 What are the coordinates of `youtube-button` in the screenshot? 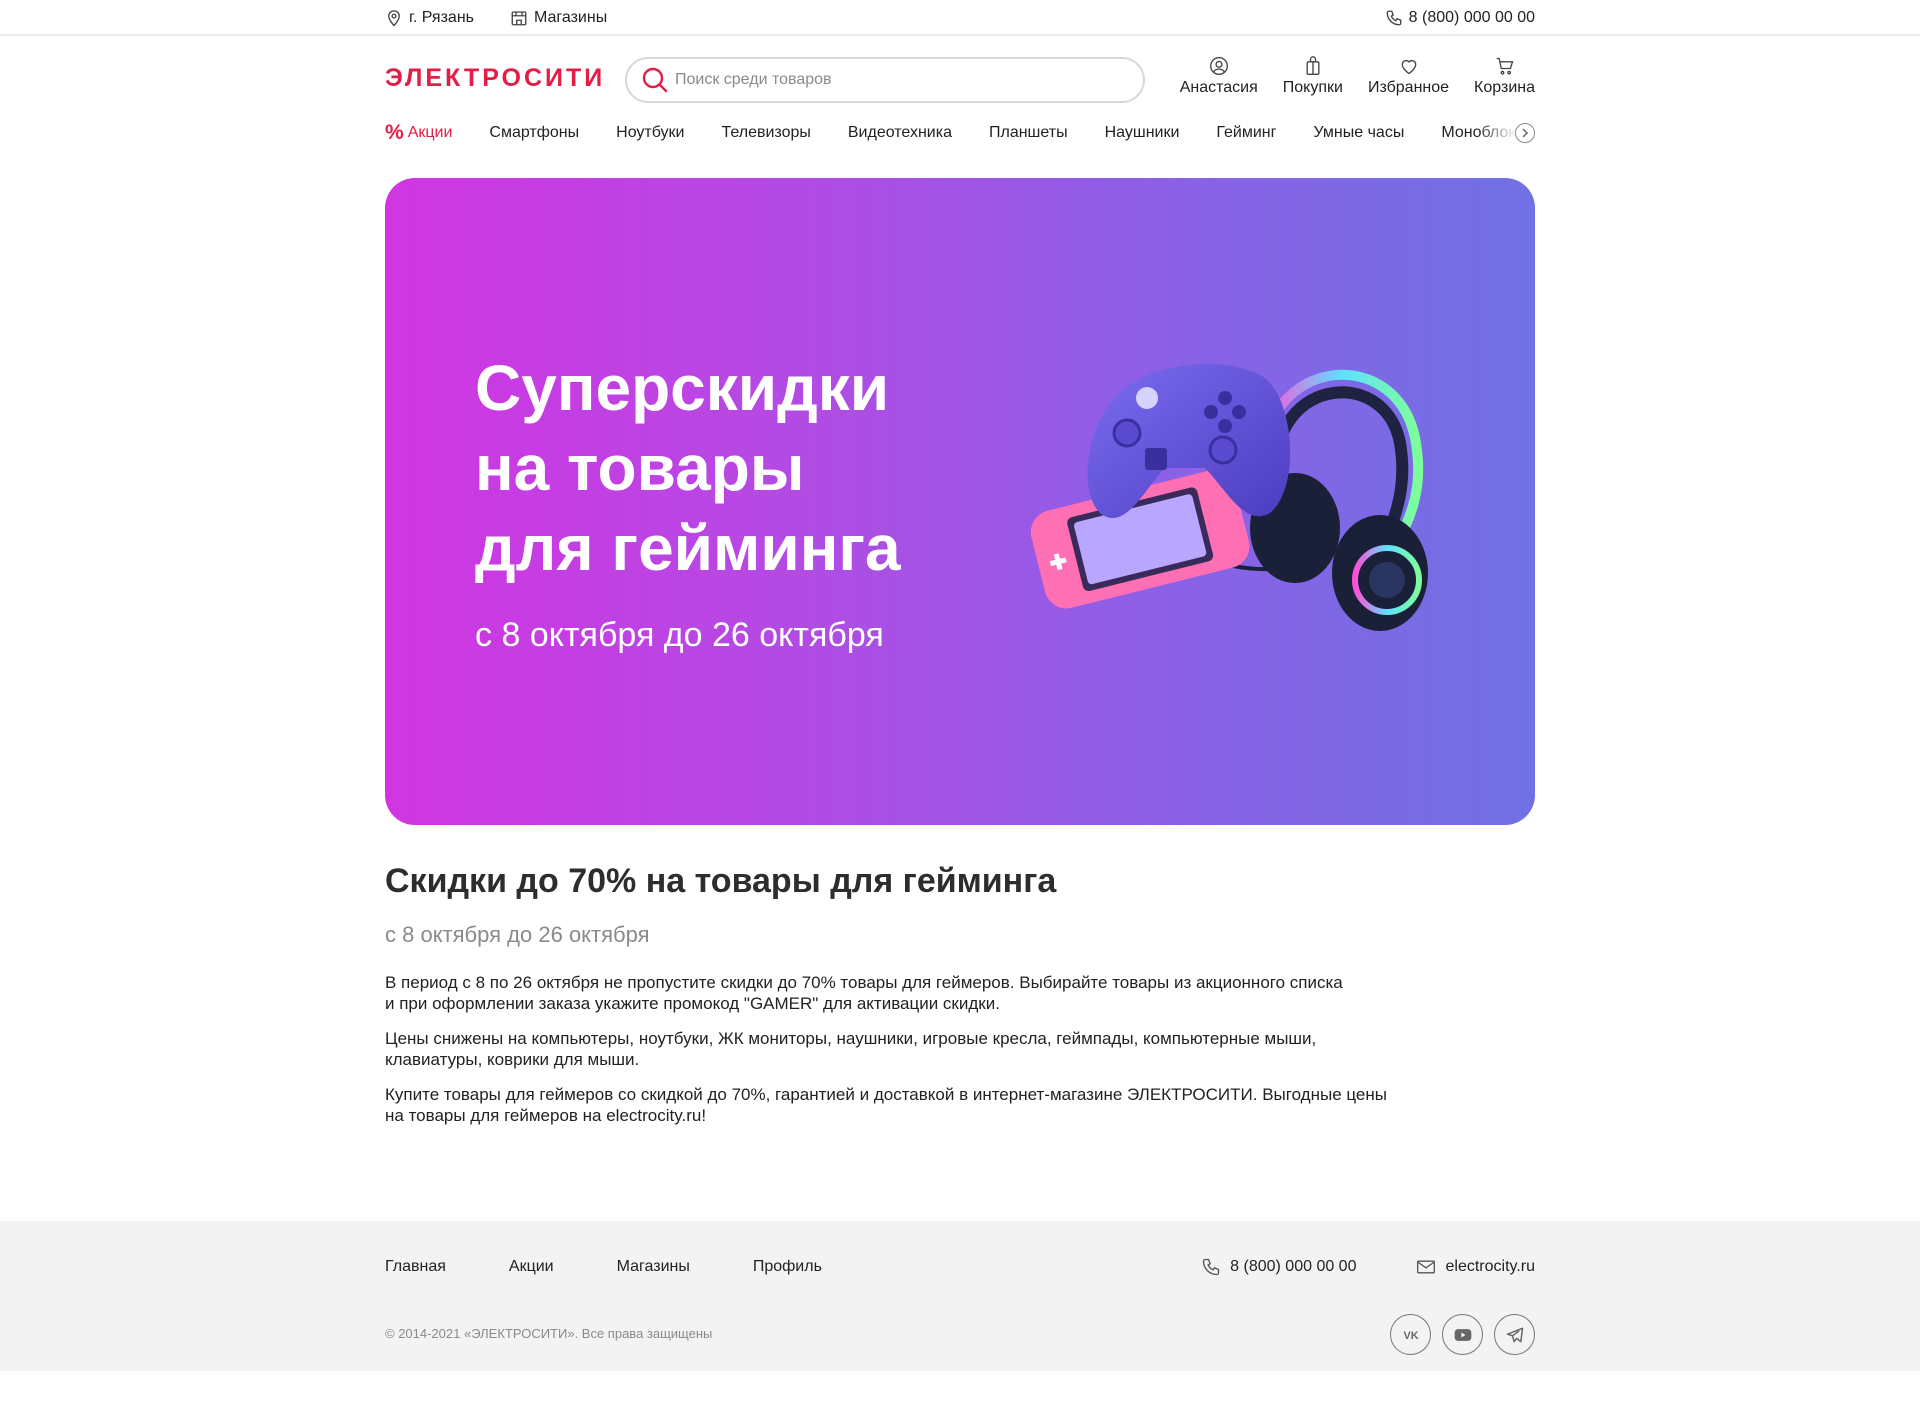 It's located at (1462, 1334).